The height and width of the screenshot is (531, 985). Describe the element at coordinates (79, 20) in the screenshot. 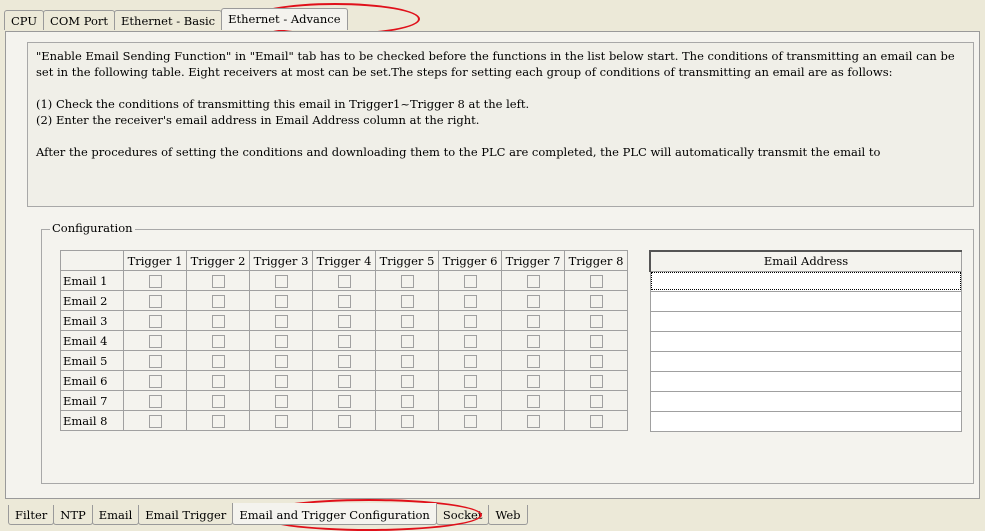

I see `tab-com-port: COM Port` at that location.